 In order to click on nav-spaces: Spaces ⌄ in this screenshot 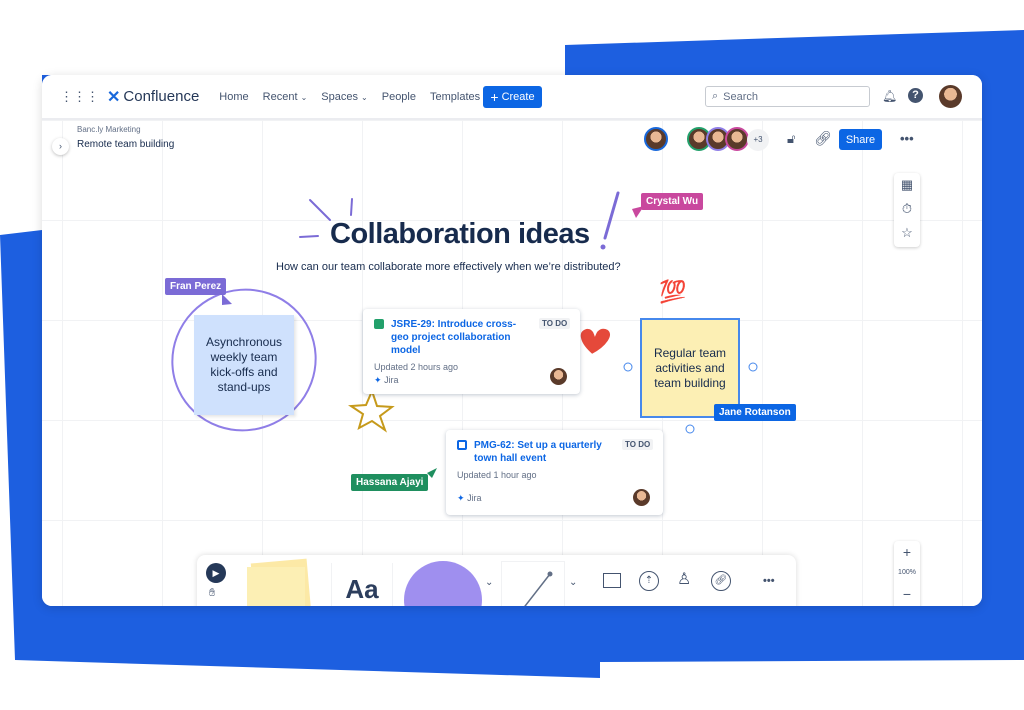, I will do `click(344, 97)`.